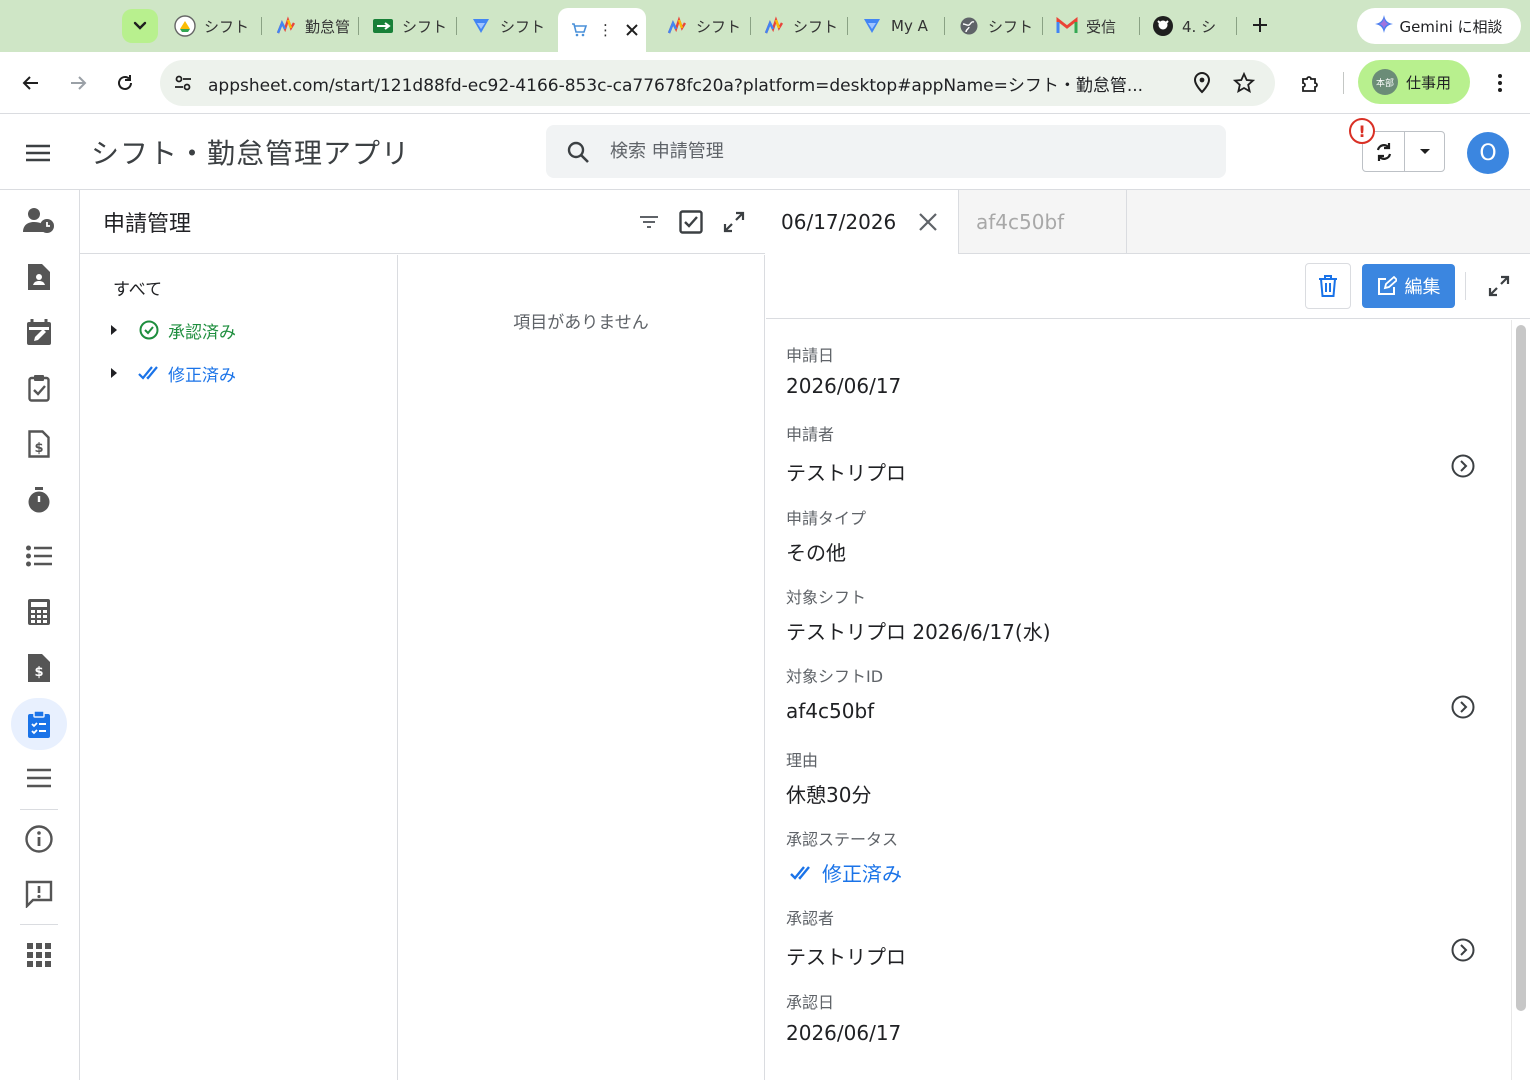 This screenshot has height=1080, width=1530. I want to click on nav-rail: $ $, so click(40, 635).